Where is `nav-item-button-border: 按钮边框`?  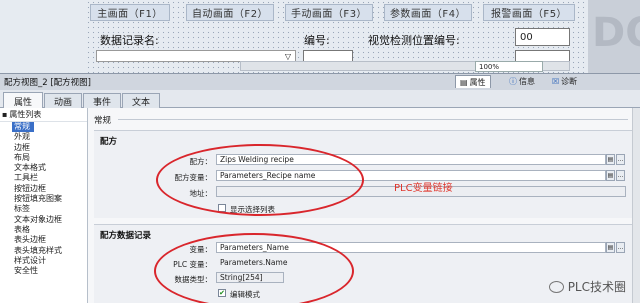
nav-item-button-border: 按钮边框 is located at coordinates (43, 189).